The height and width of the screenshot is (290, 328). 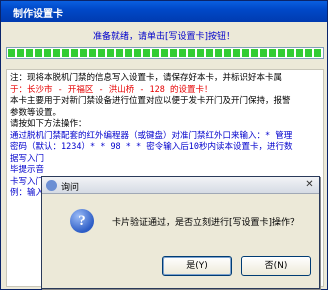 I want to click on progress-bar, so click(x=165, y=53).